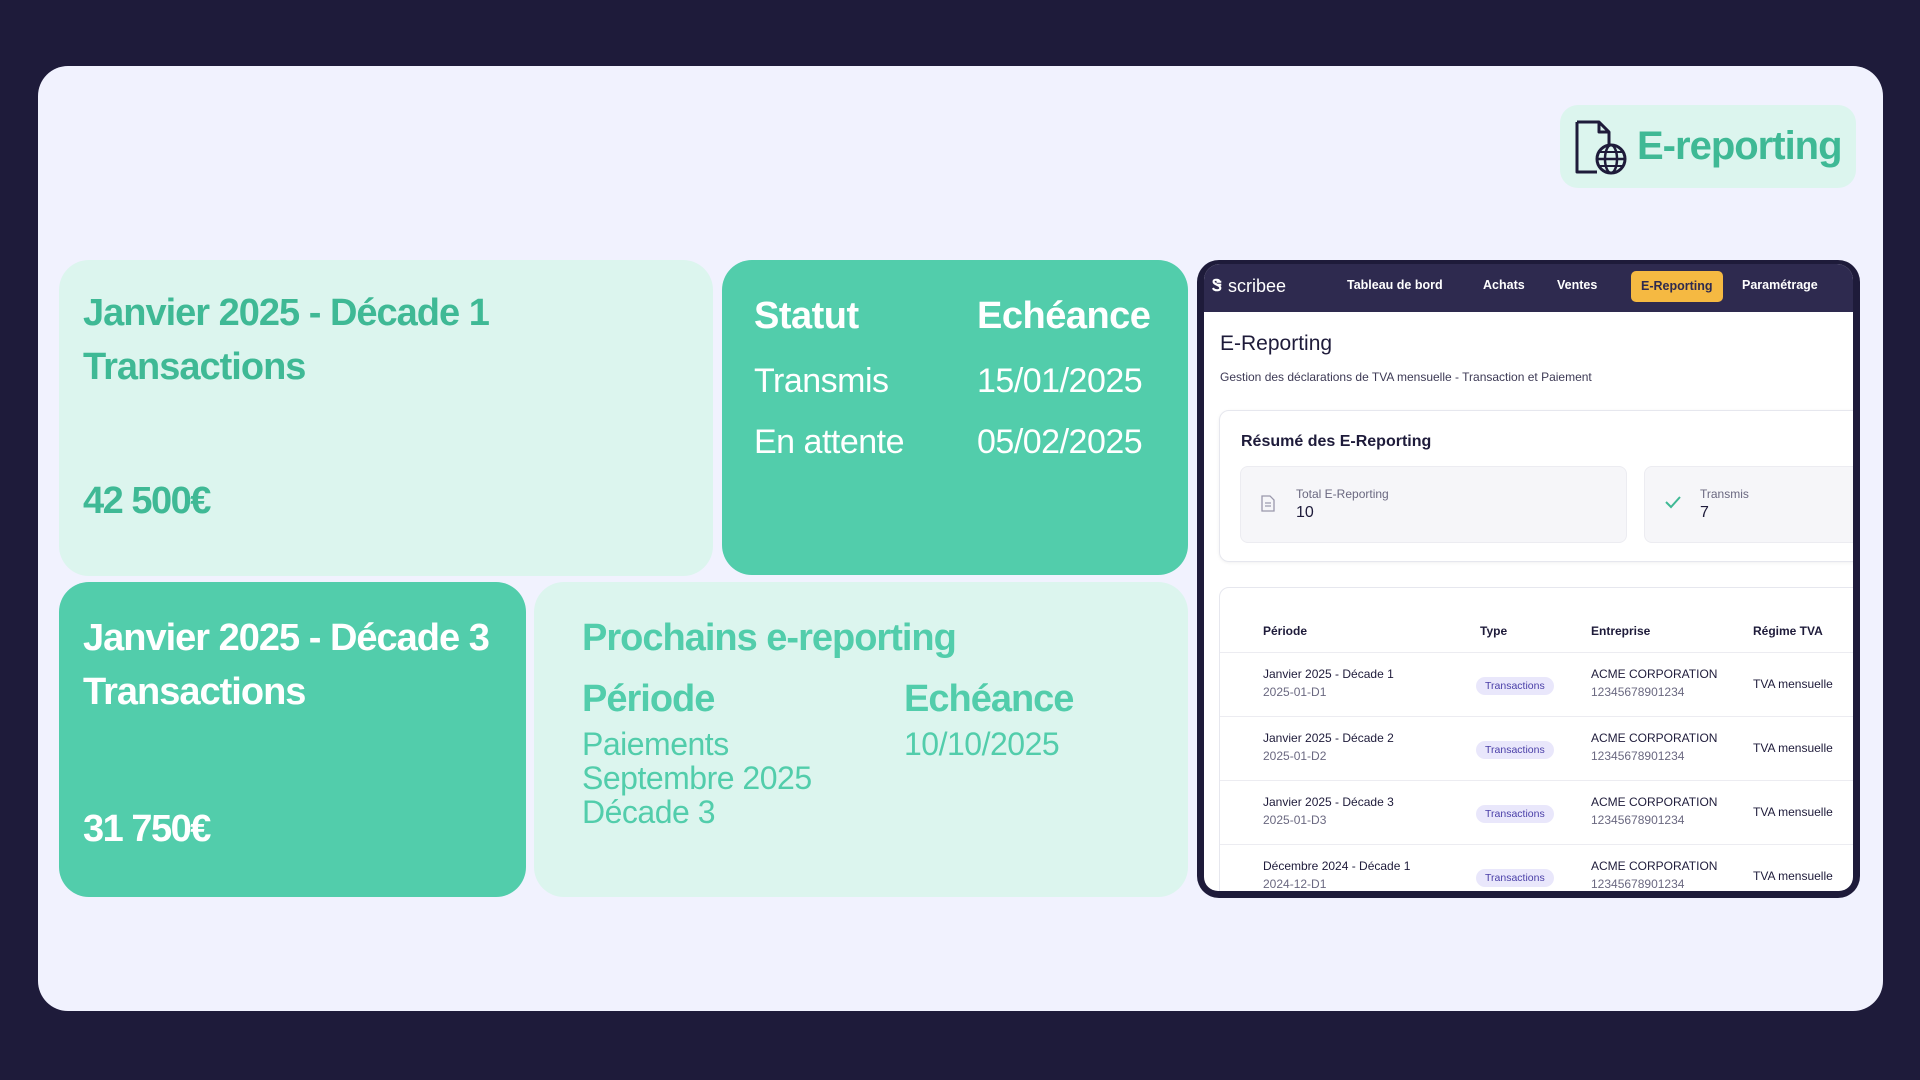 The image size is (1920, 1080). Describe the element at coordinates (1256, 286) in the screenshot. I see `logo-text: scribee` at that location.